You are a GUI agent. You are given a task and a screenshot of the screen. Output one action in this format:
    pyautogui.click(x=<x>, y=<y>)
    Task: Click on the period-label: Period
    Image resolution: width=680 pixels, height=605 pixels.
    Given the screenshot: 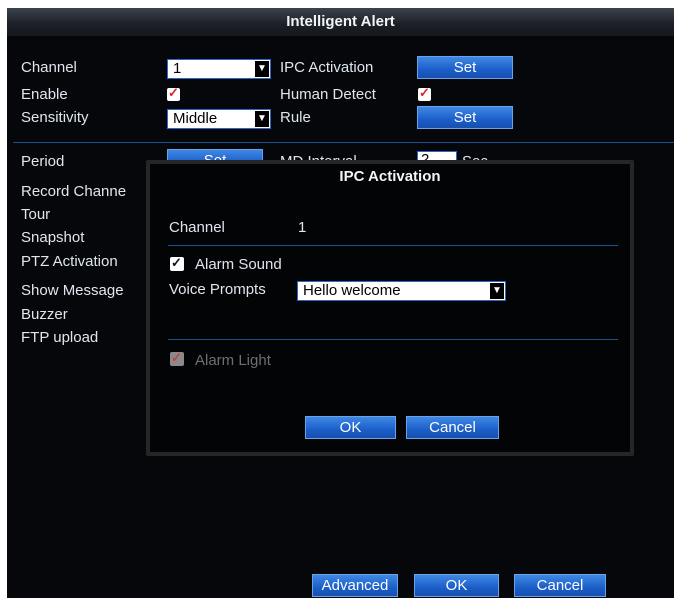 What is the action you would take?
    pyautogui.click(x=43, y=161)
    